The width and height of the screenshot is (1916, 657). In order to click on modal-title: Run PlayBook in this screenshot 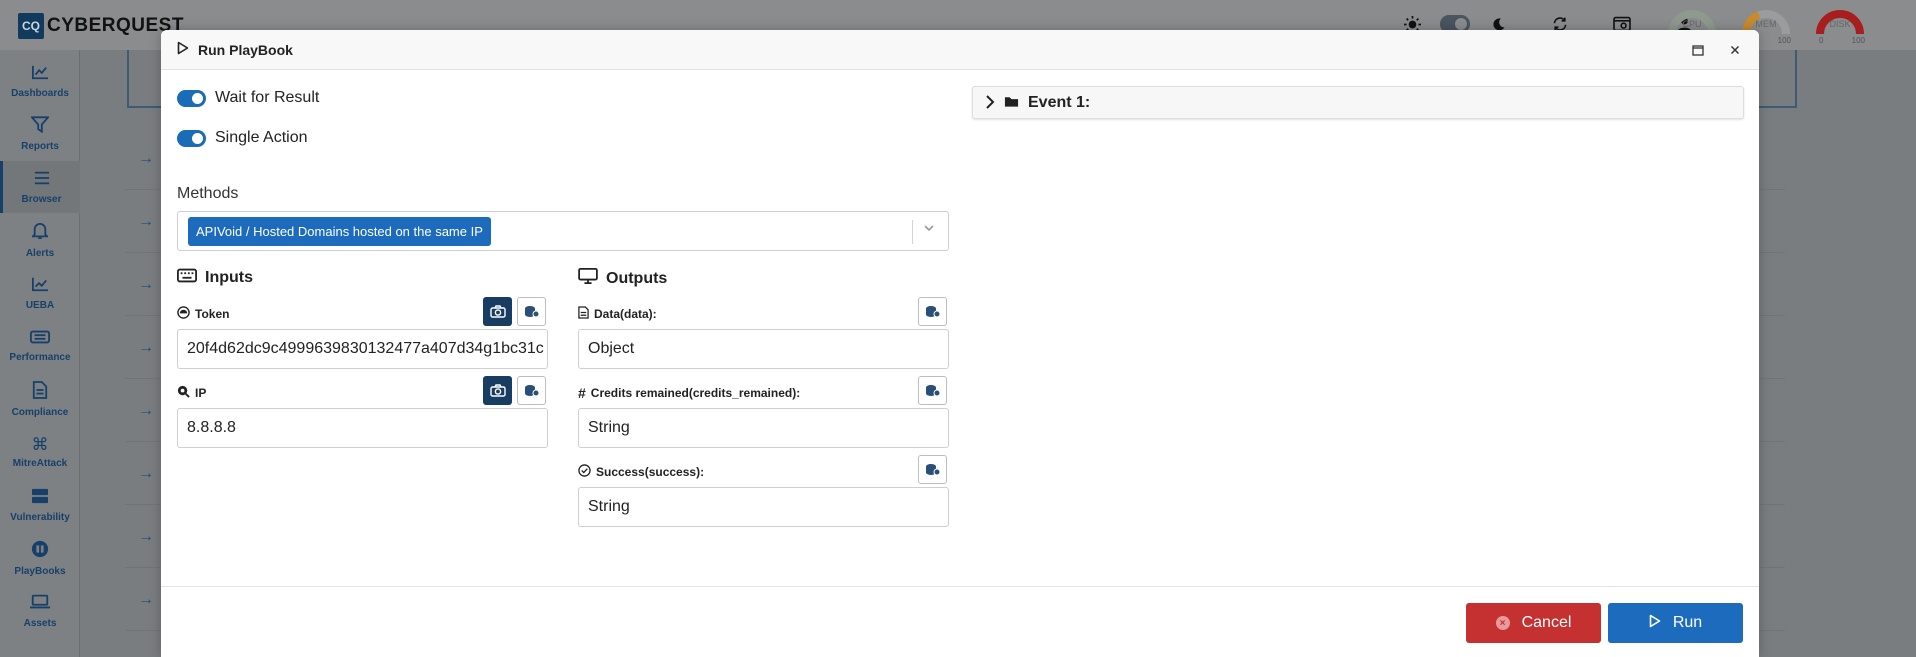, I will do `click(245, 50)`.